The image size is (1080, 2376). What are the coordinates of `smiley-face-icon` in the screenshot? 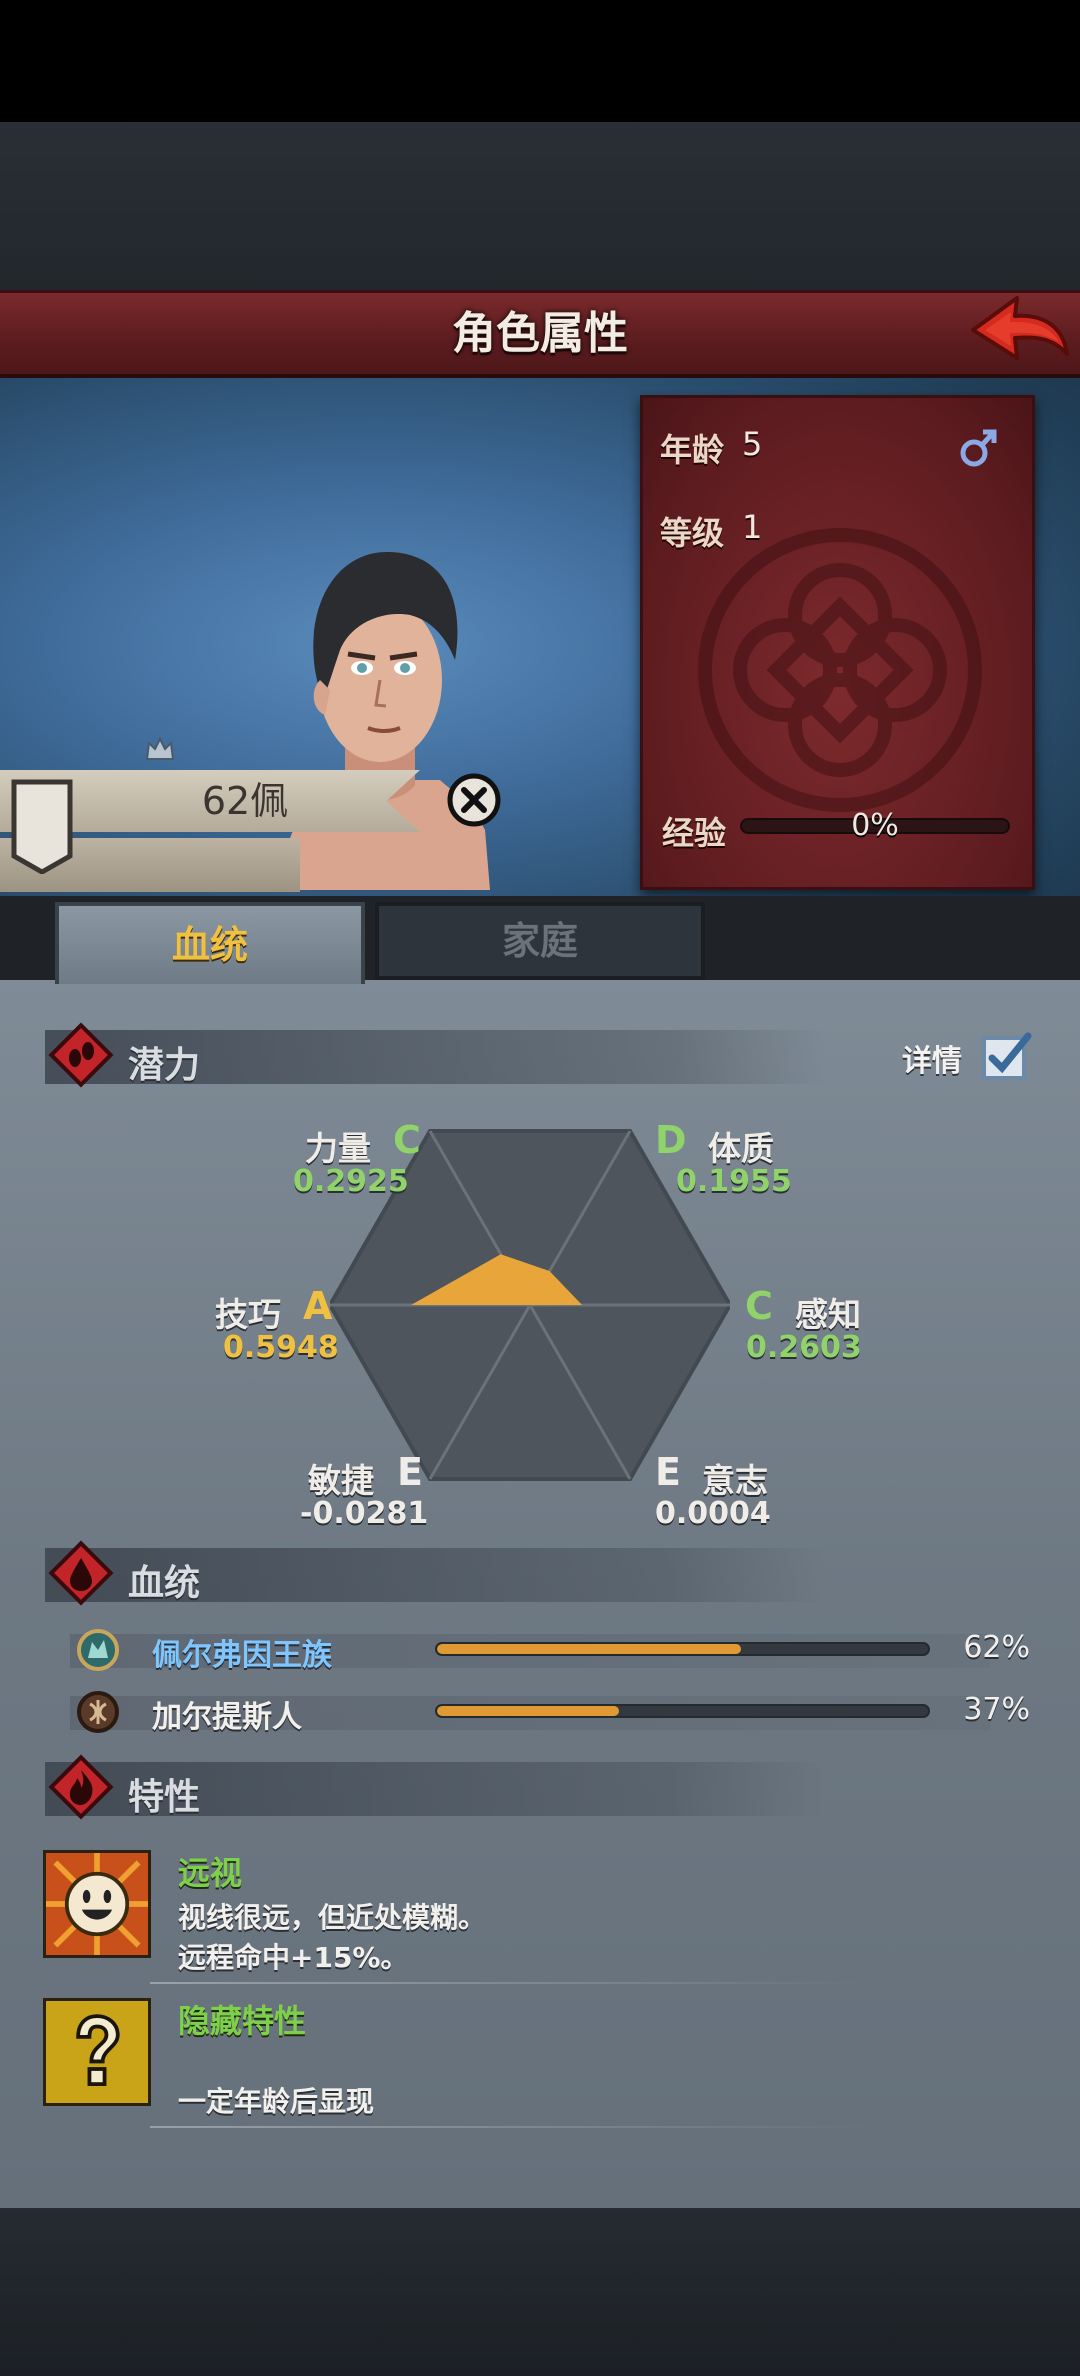 It's located at (97, 1904).